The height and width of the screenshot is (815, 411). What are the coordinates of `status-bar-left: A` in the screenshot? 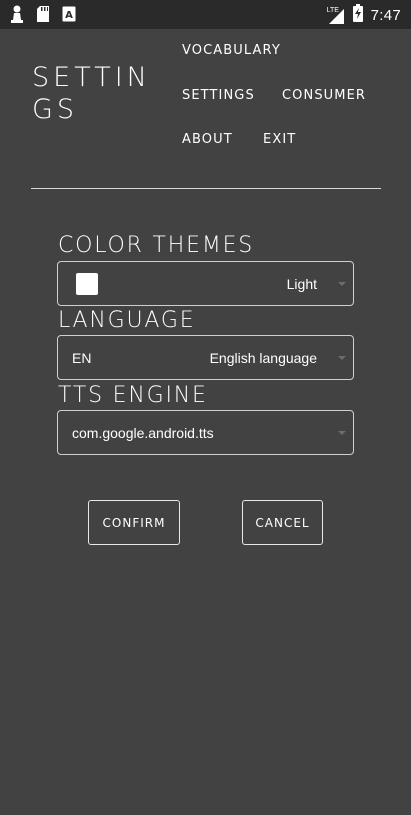 It's located at (43, 16).